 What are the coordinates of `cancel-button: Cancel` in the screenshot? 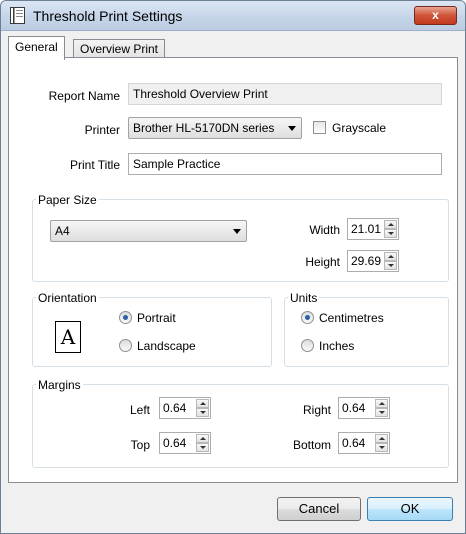 It's located at (319, 509).